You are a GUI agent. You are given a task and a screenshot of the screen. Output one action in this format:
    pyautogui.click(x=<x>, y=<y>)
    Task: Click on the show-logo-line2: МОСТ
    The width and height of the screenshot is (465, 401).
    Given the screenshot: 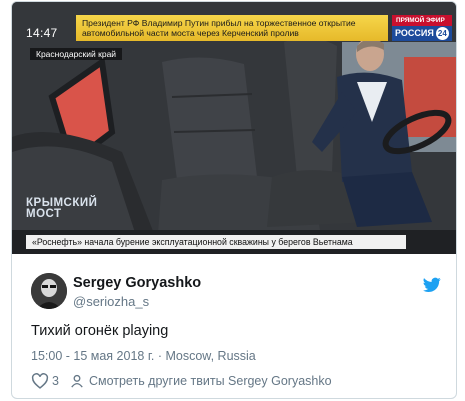 What is the action you would take?
    pyautogui.click(x=44, y=214)
    